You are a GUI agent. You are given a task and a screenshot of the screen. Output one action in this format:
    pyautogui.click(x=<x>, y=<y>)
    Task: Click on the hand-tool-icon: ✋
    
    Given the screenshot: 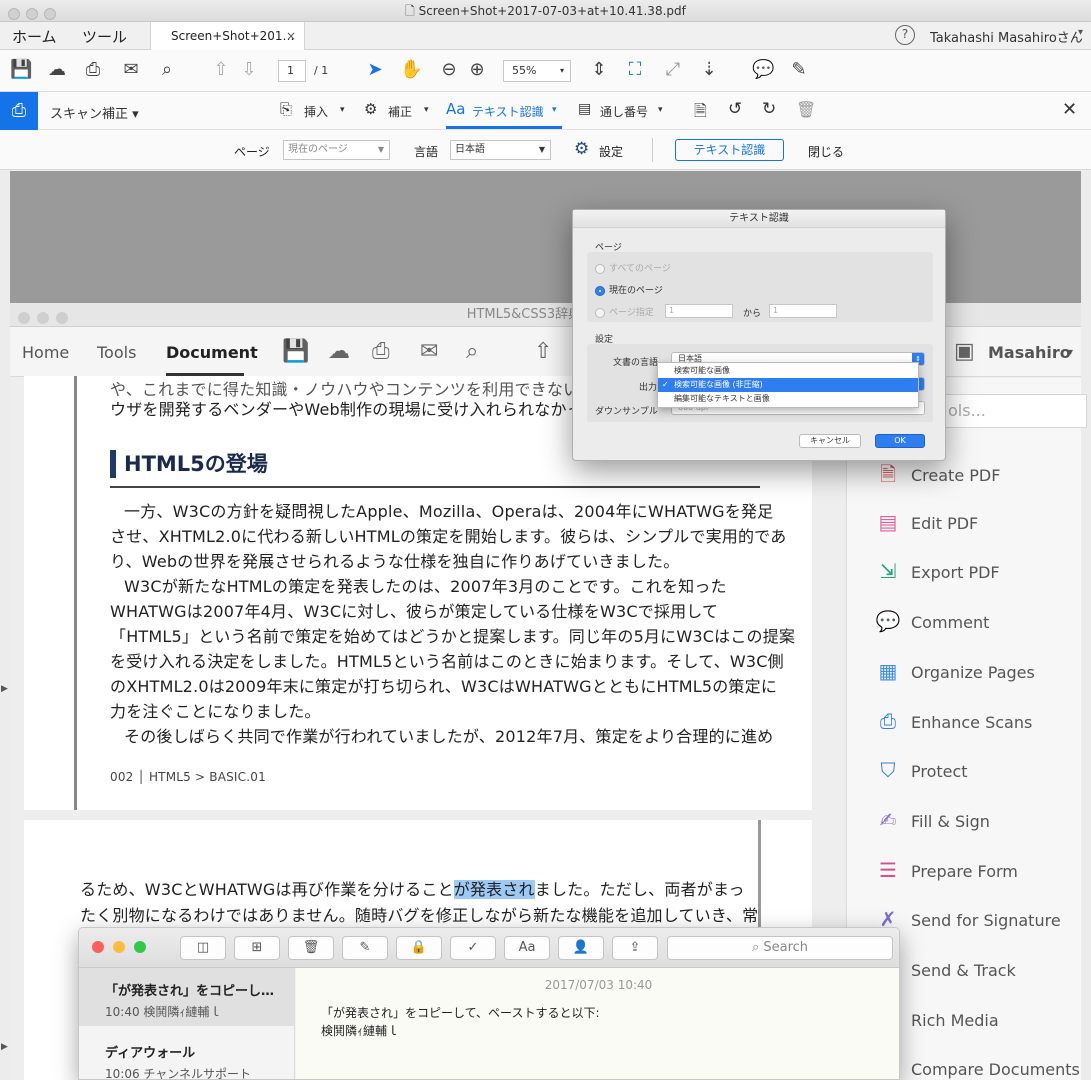 What is the action you would take?
    pyautogui.click(x=411, y=70)
    